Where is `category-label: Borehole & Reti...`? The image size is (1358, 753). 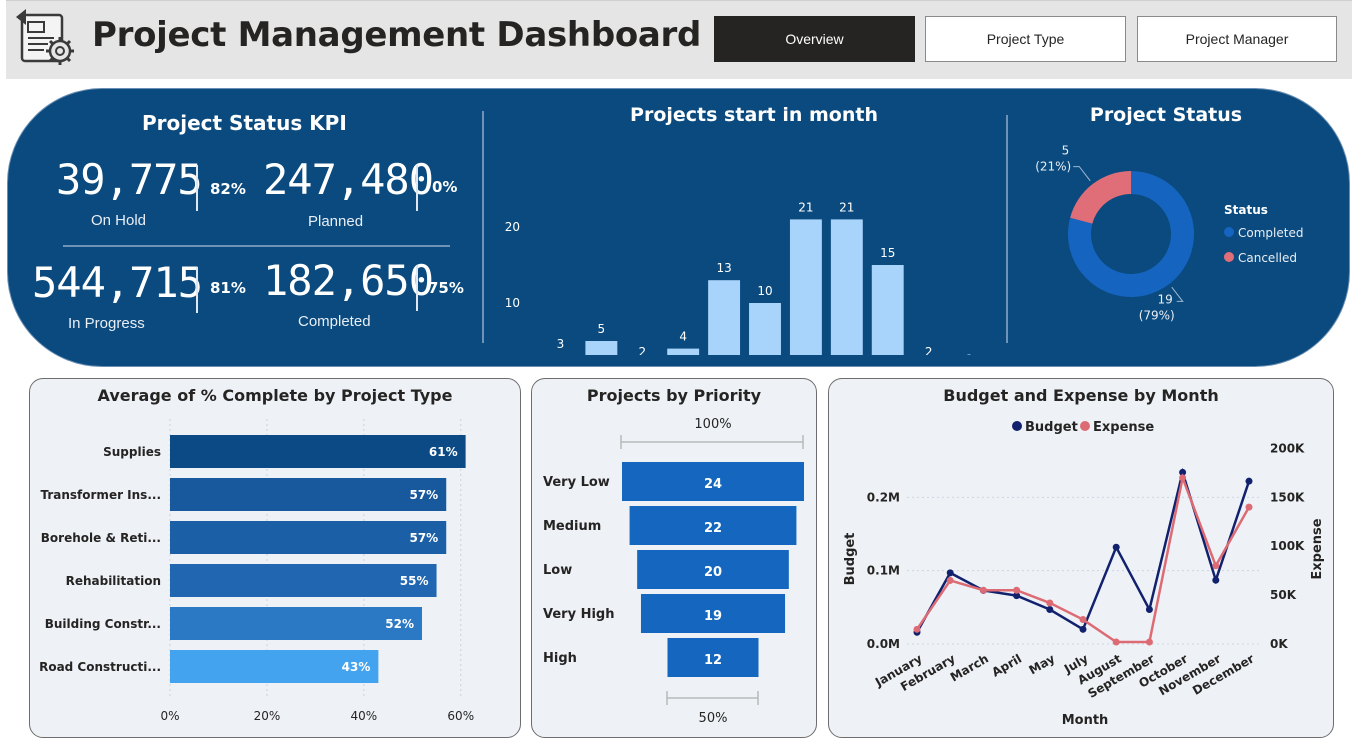
category-label: Borehole & Reti... is located at coordinates (101, 538).